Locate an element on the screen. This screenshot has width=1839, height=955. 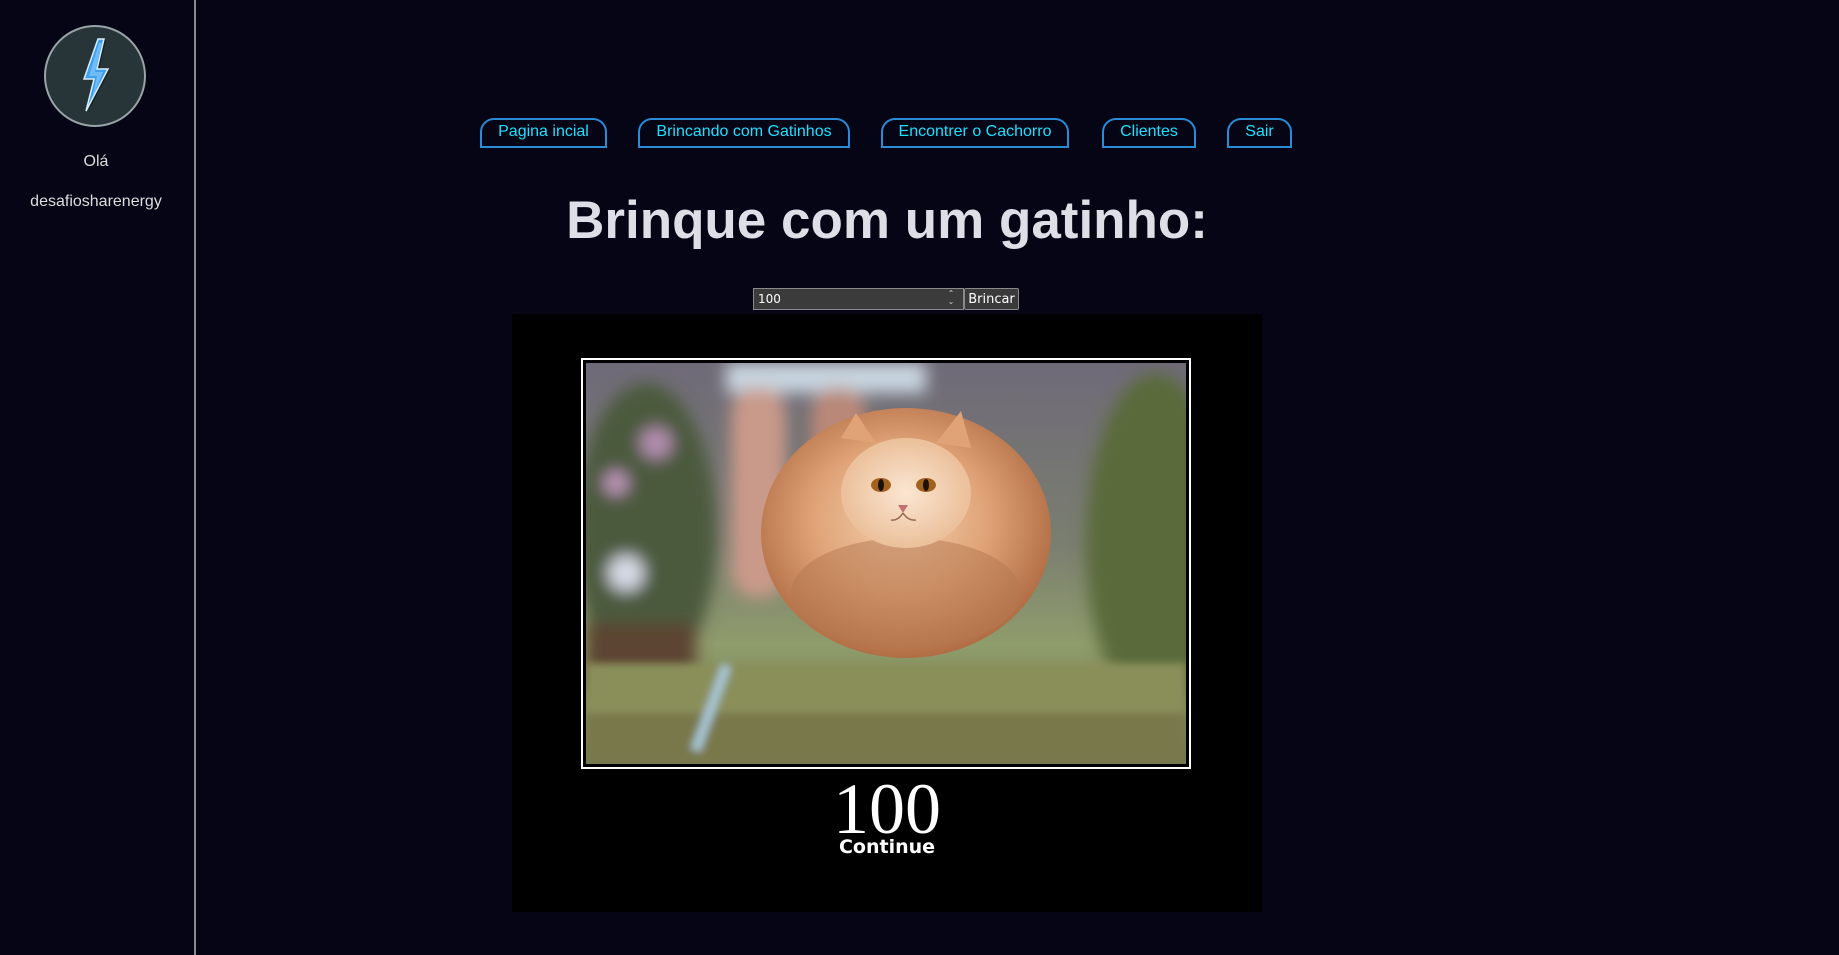
status-code-caption: Continue is located at coordinates (887, 847).